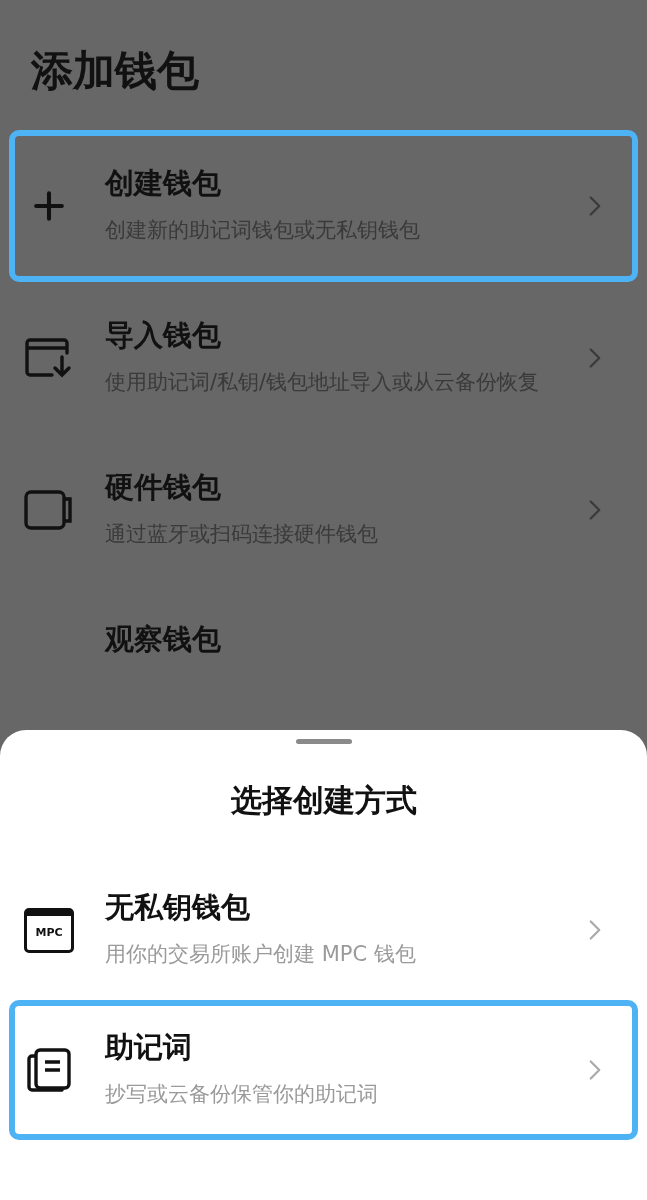 The height and width of the screenshot is (1200, 647). I want to click on sheet-title: 选择创建方式, so click(323, 800).